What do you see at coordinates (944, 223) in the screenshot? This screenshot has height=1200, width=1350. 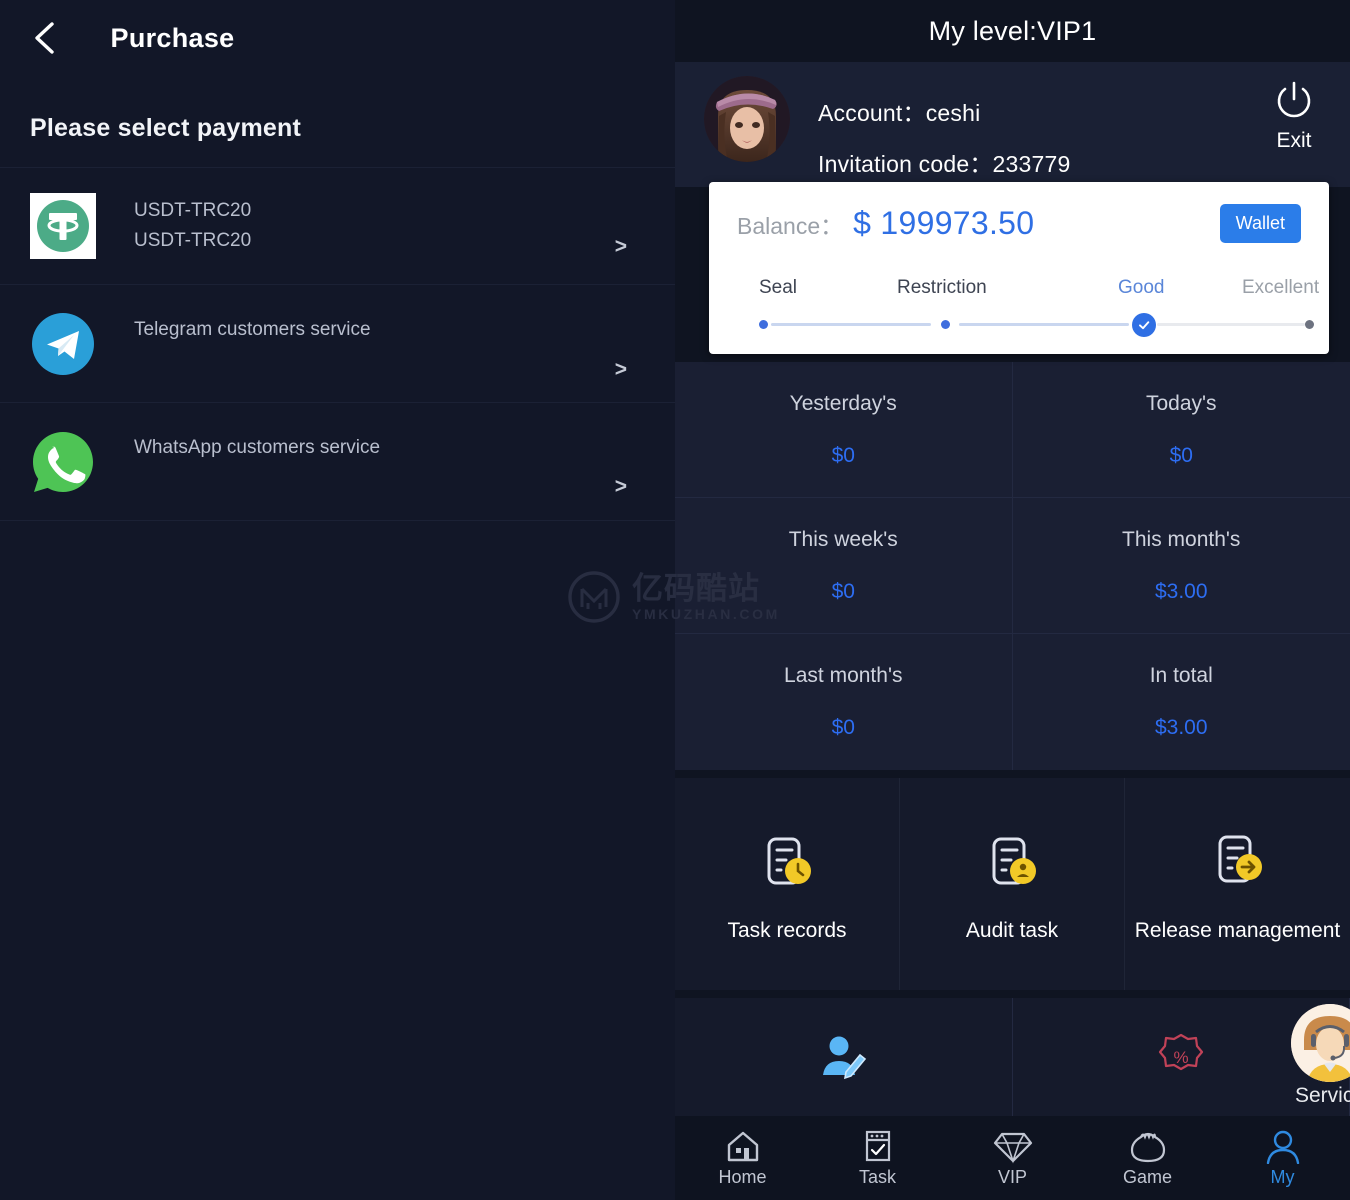 I see `balance-amount: $ 199973.50` at bounding box center [944, 223].